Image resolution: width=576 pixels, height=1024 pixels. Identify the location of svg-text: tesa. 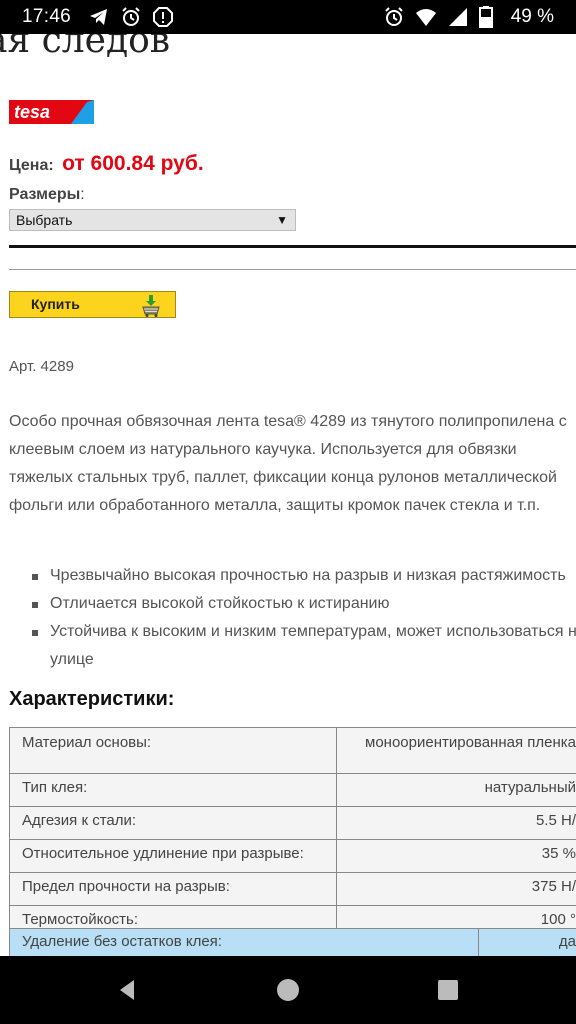
(32, 112).